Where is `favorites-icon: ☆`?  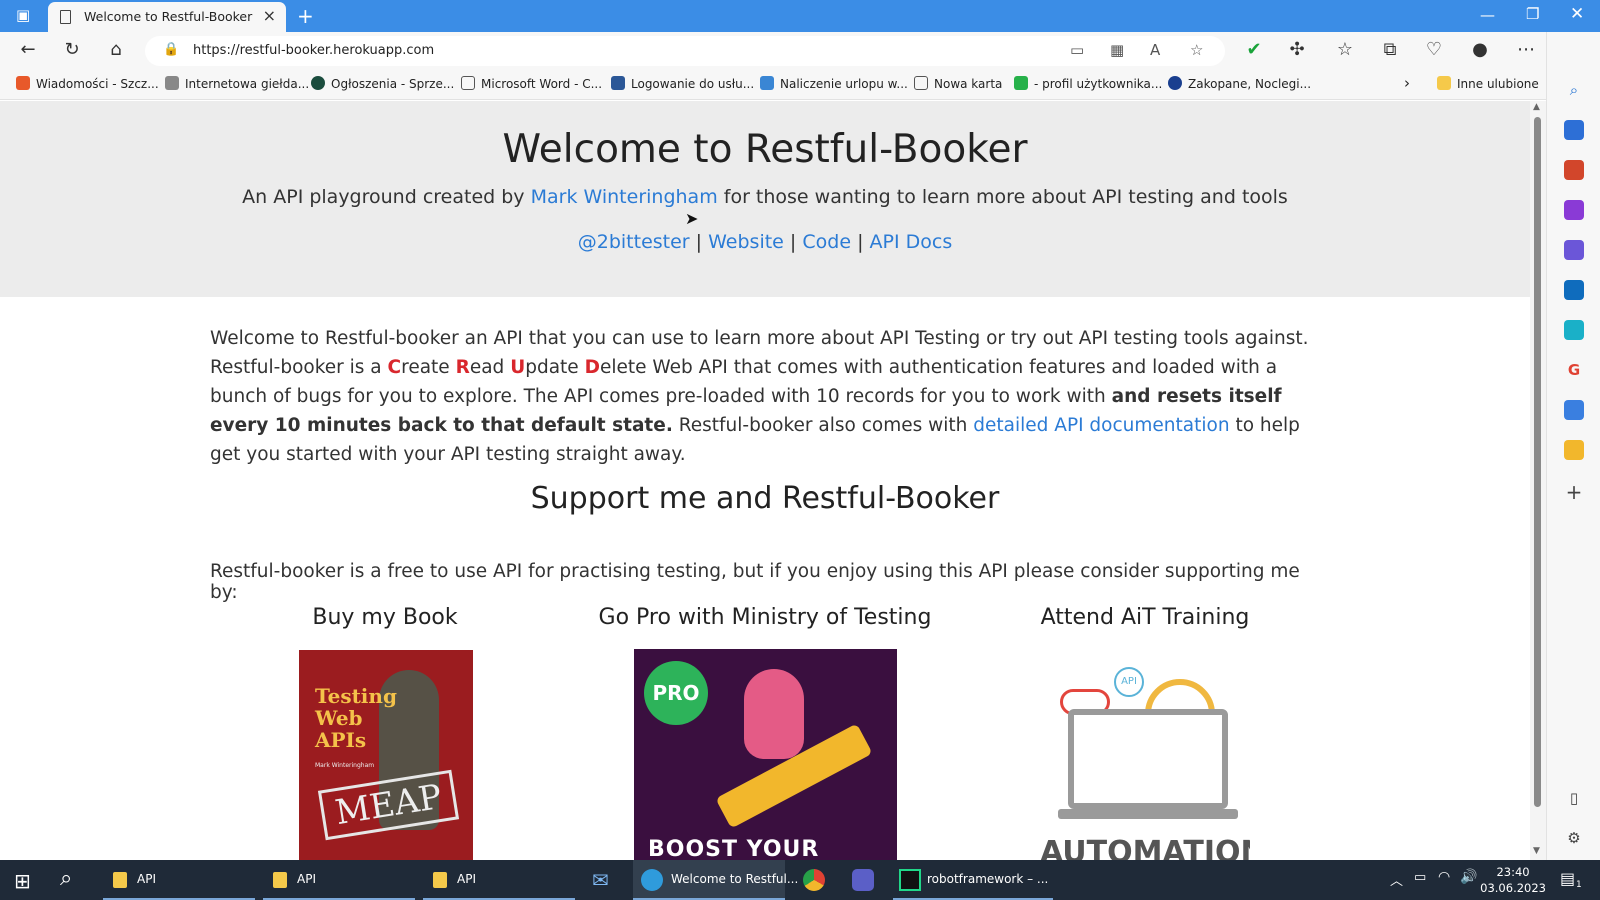
favorites-icon: ☆ is located at coordinates (1345, 49).